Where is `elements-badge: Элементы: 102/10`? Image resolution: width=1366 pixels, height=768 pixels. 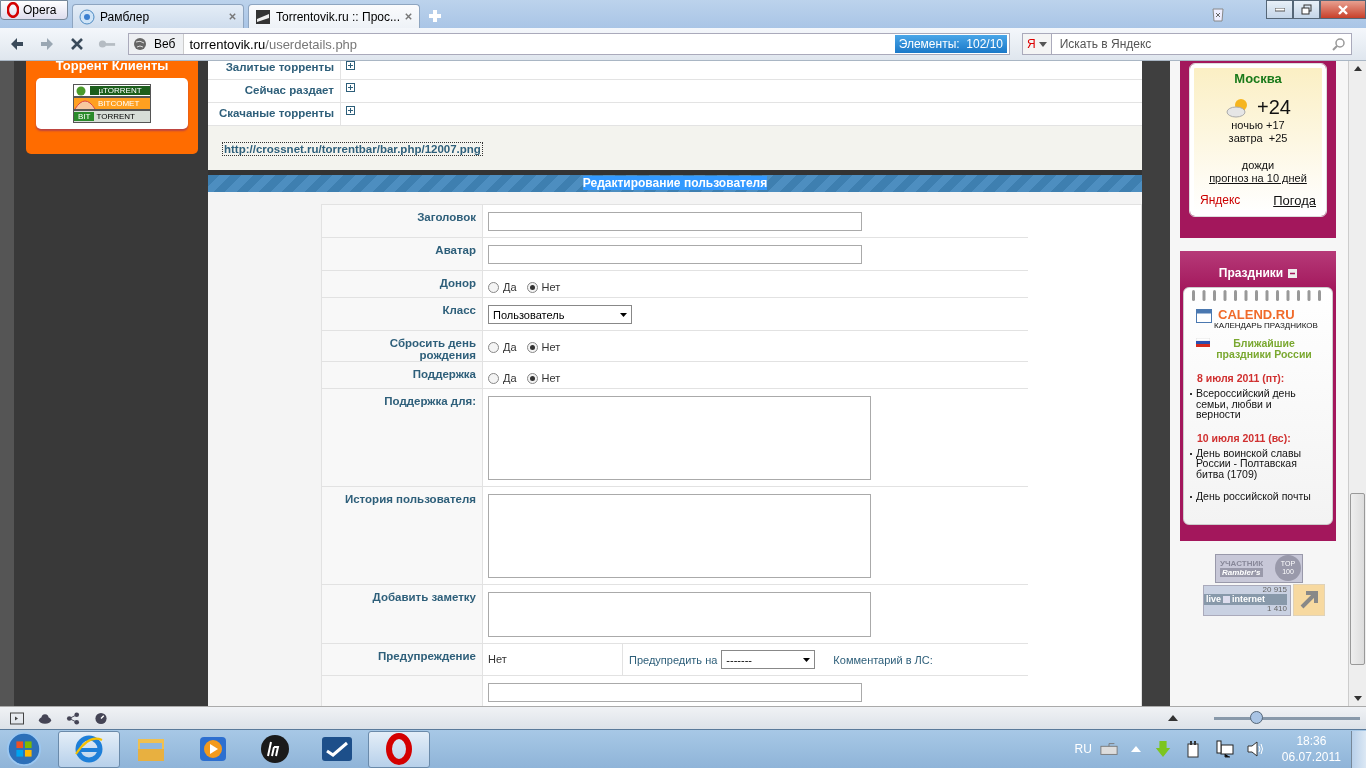
elements-badge: Элементы: 102/10 is located at coordinates (950, 44).